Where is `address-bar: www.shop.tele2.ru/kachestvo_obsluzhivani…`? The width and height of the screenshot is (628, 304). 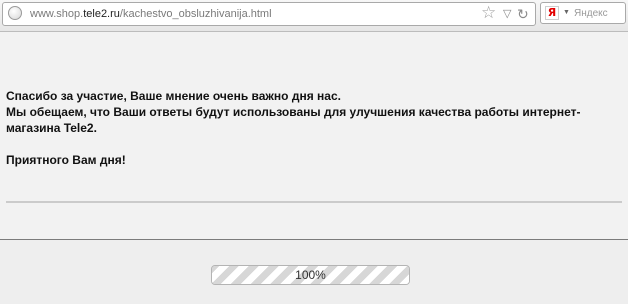
address-bar: www.shop.tele2.ru/kachestvo_obsluzhivani… is located at coordinates (269, 14).